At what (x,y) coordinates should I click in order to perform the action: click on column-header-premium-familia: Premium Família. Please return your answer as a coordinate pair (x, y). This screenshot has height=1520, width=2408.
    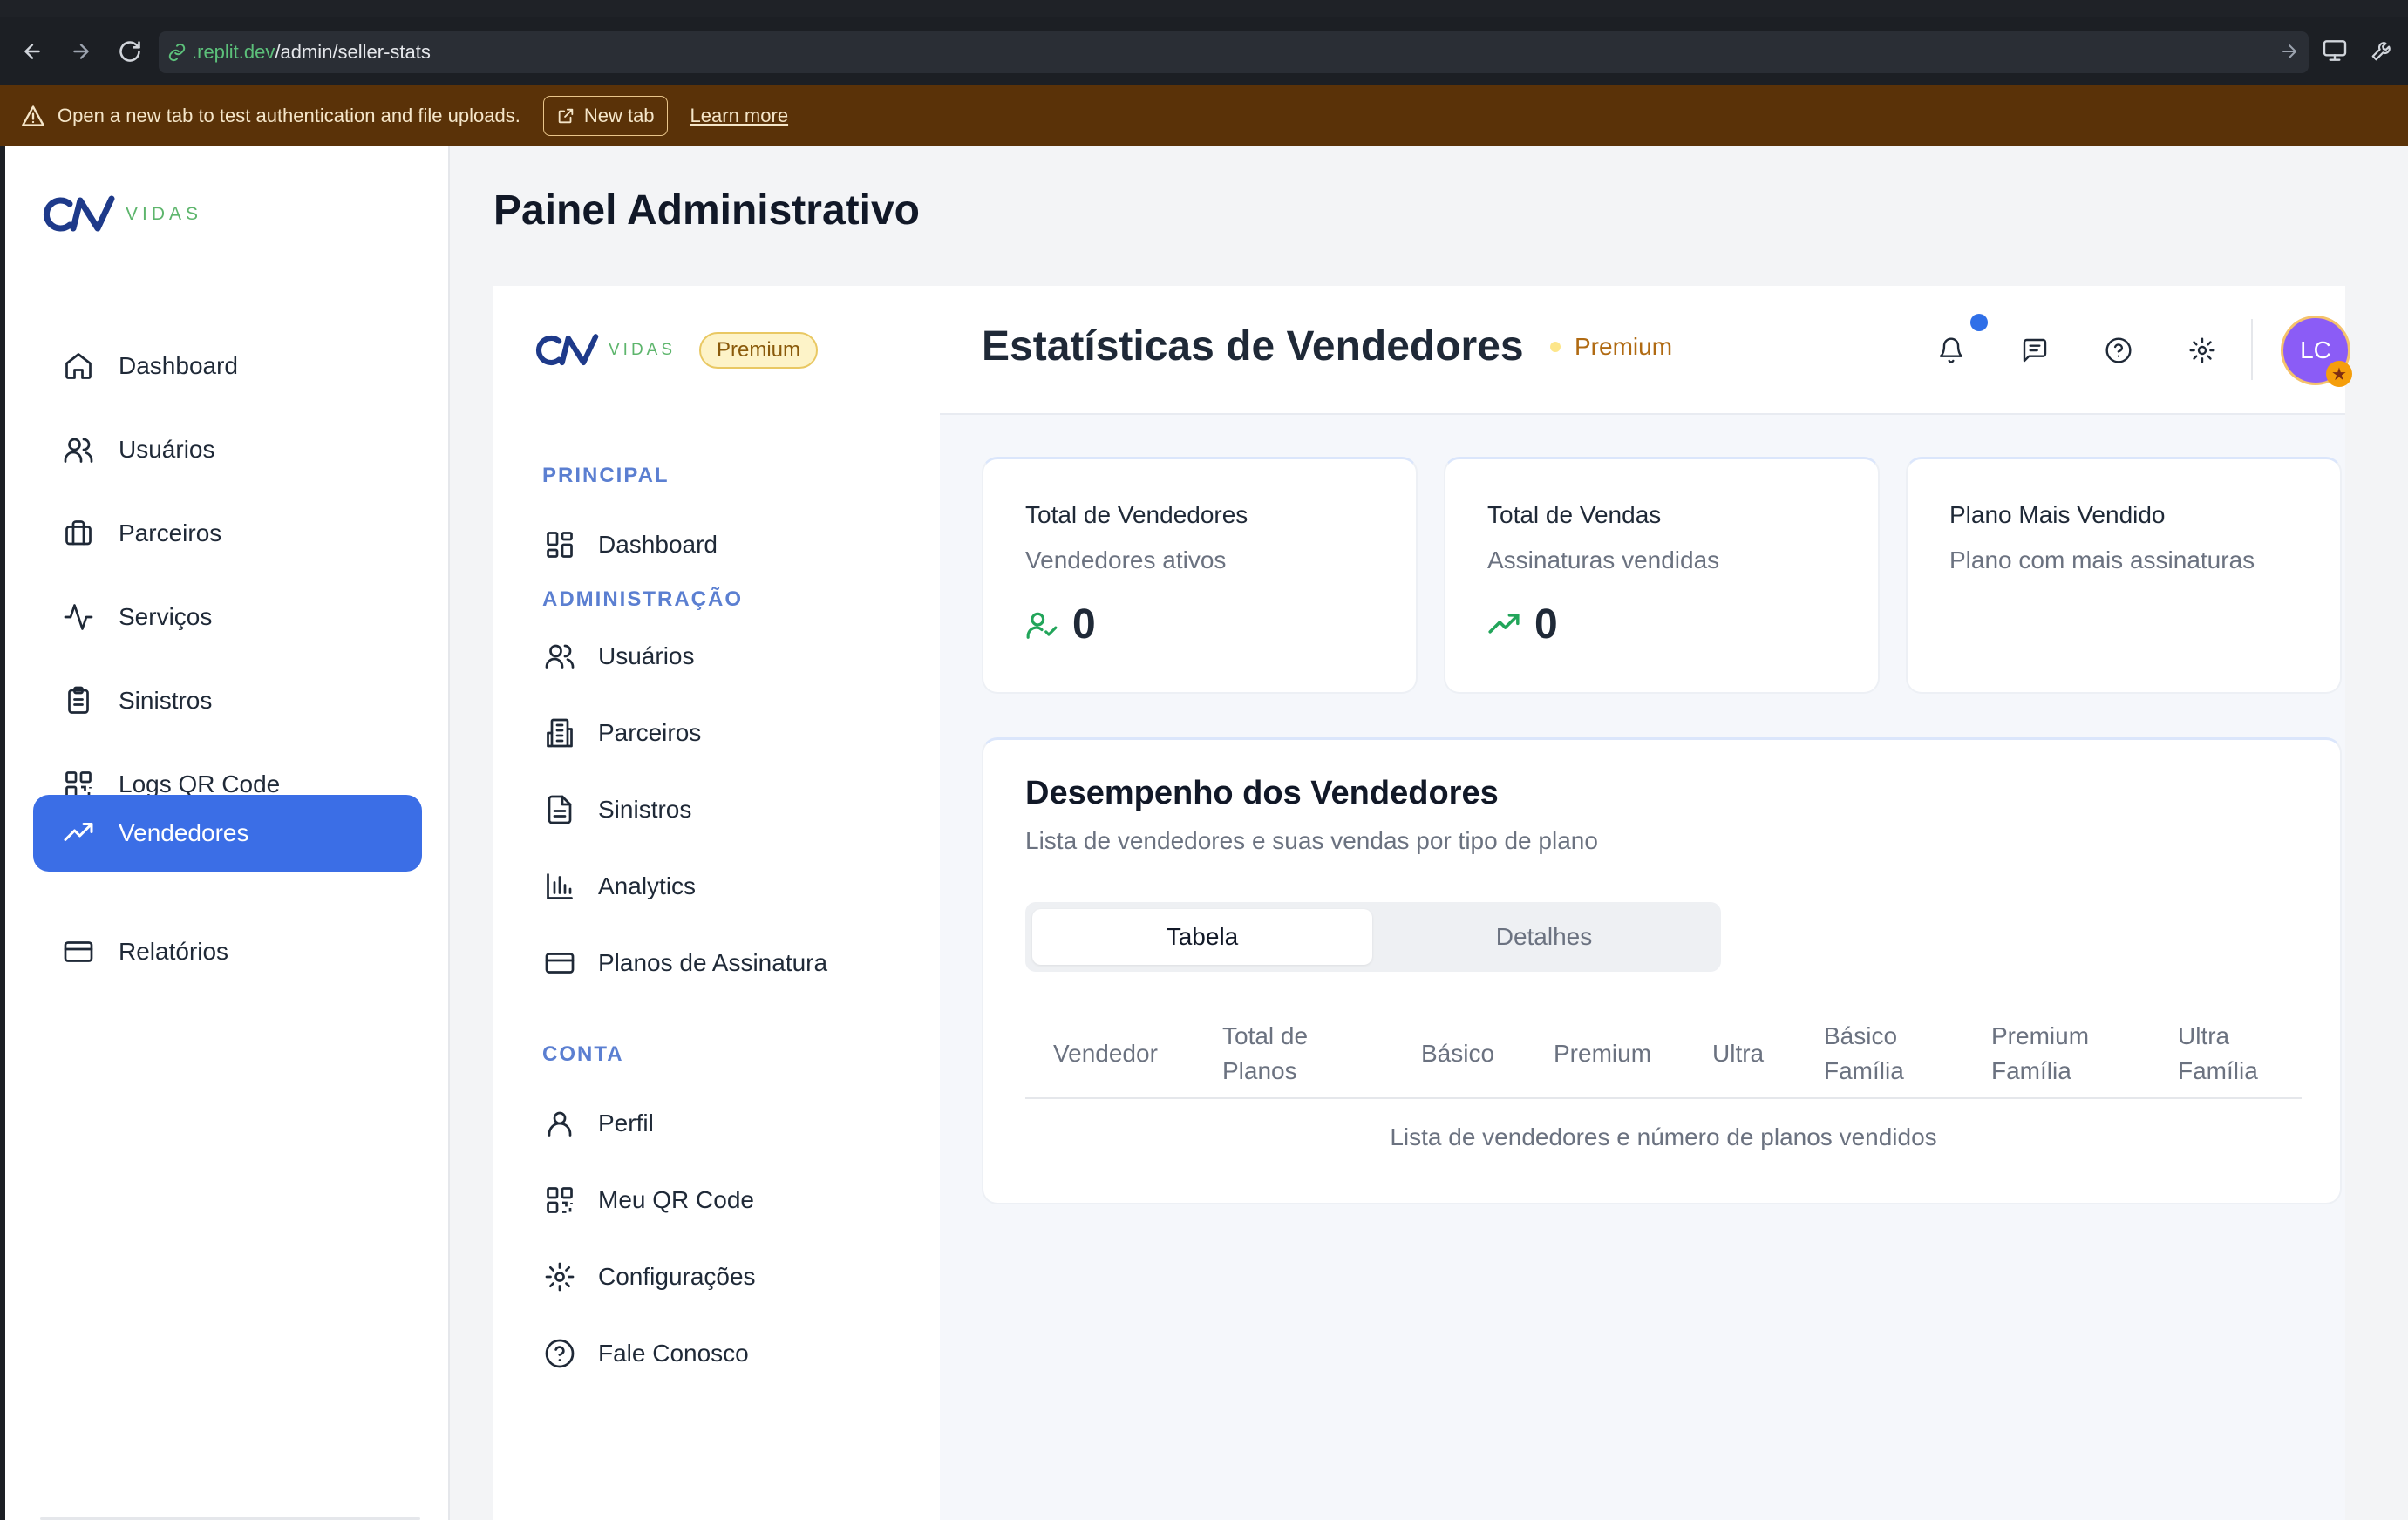
    Looking at the image, I should click on (2040, 1054).